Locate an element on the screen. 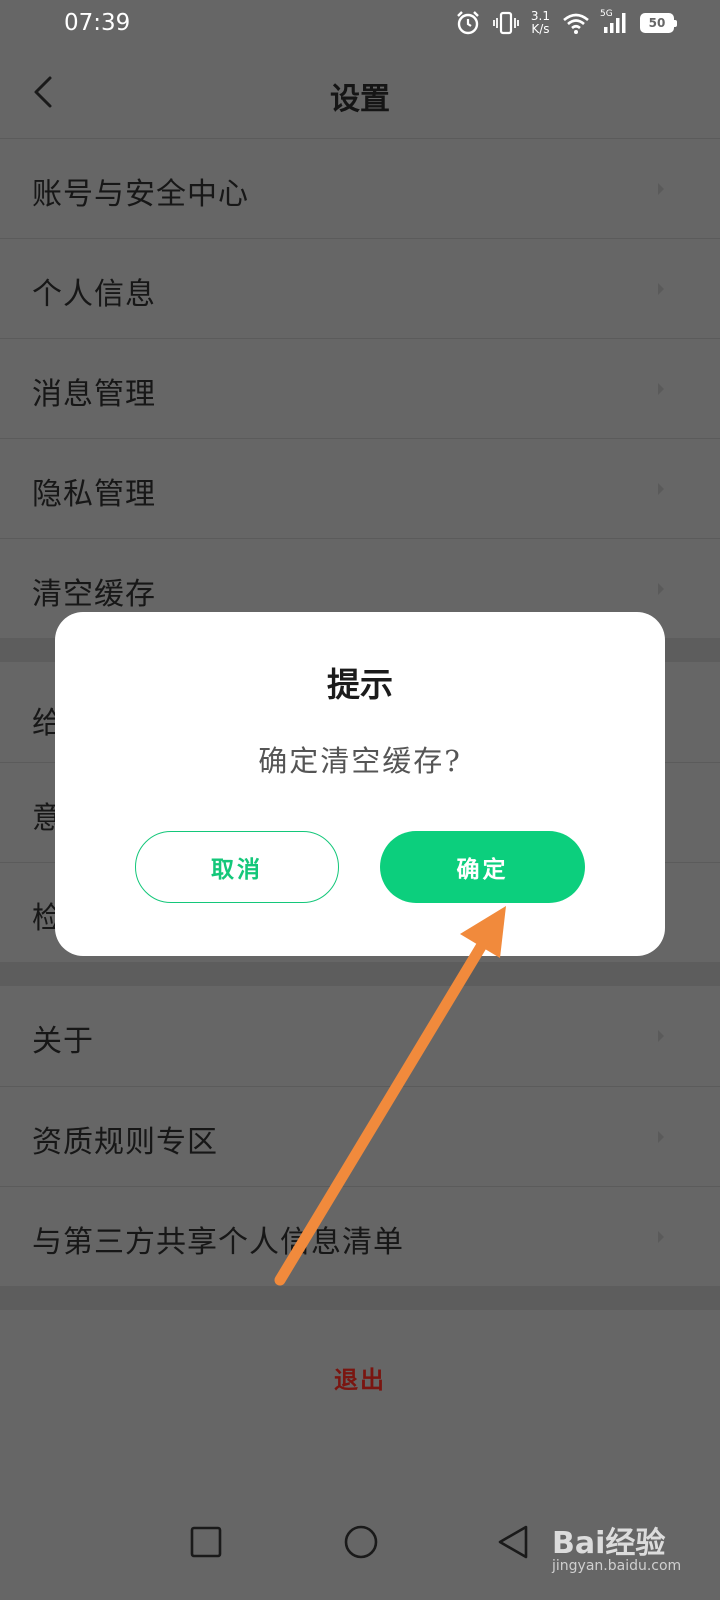  settings-item-message-management: 消息管理 is located at coordinates (360, 388).